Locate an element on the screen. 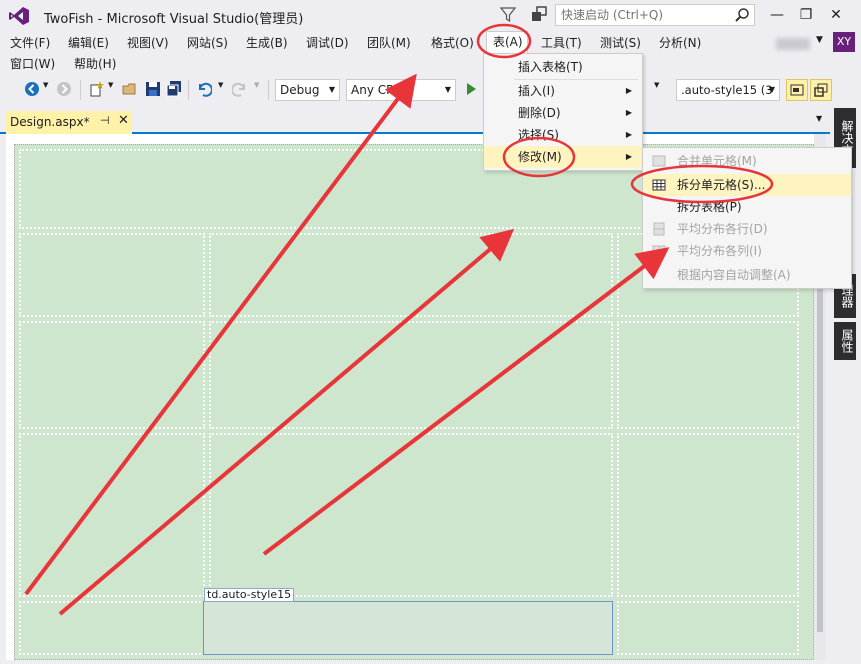 This screenshot has width=861, height=664. navigate-forward-icon is located at coordinates (64, 89).